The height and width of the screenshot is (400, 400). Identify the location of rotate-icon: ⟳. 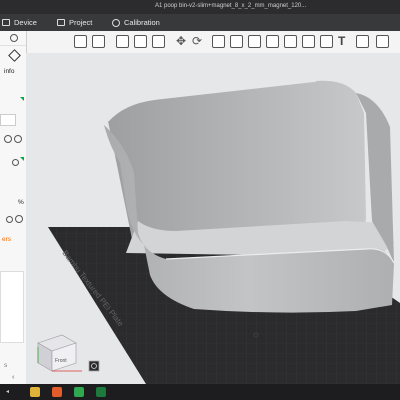
(198, 41).